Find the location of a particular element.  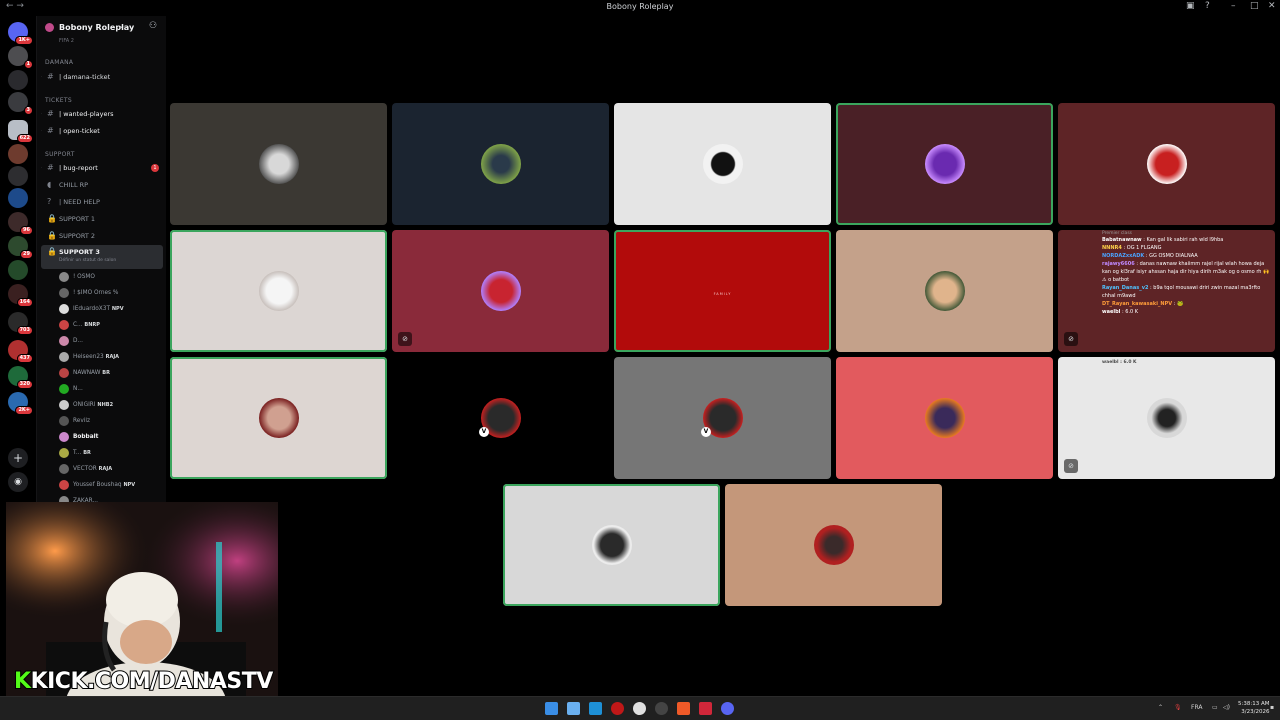

app-icon is located at coordinates (617, 708).